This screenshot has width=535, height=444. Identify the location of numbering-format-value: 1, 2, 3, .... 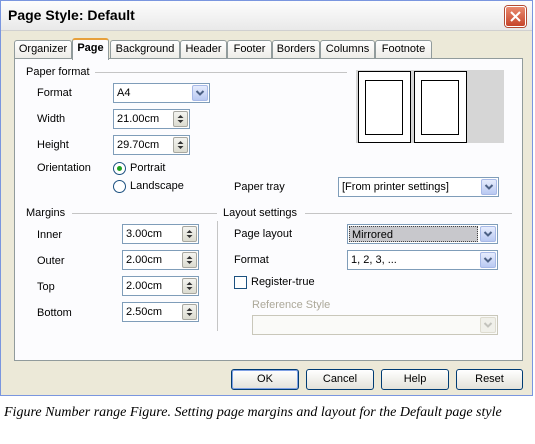
(374, 260).